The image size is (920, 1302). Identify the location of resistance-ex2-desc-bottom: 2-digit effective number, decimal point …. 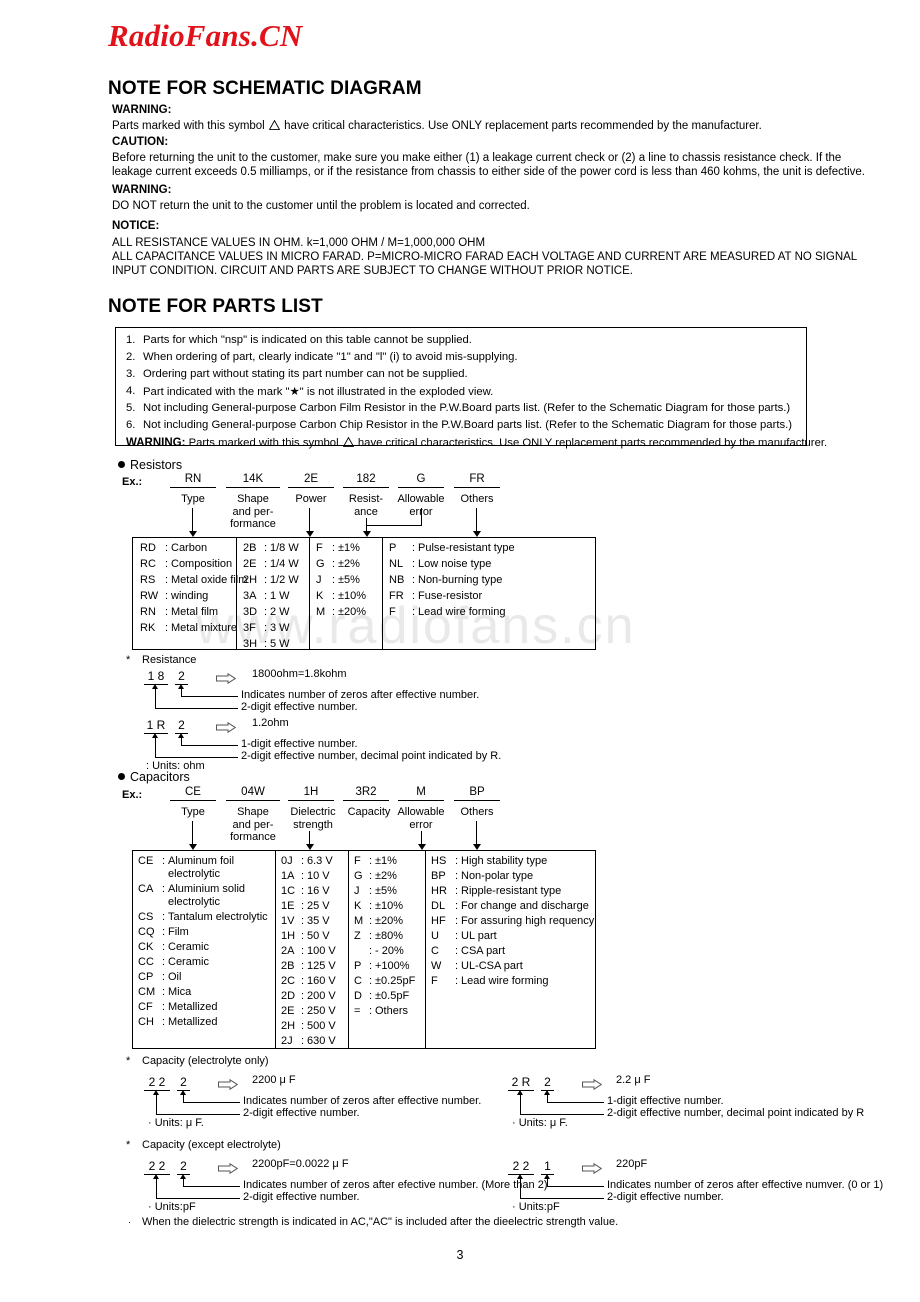
(371, 756).